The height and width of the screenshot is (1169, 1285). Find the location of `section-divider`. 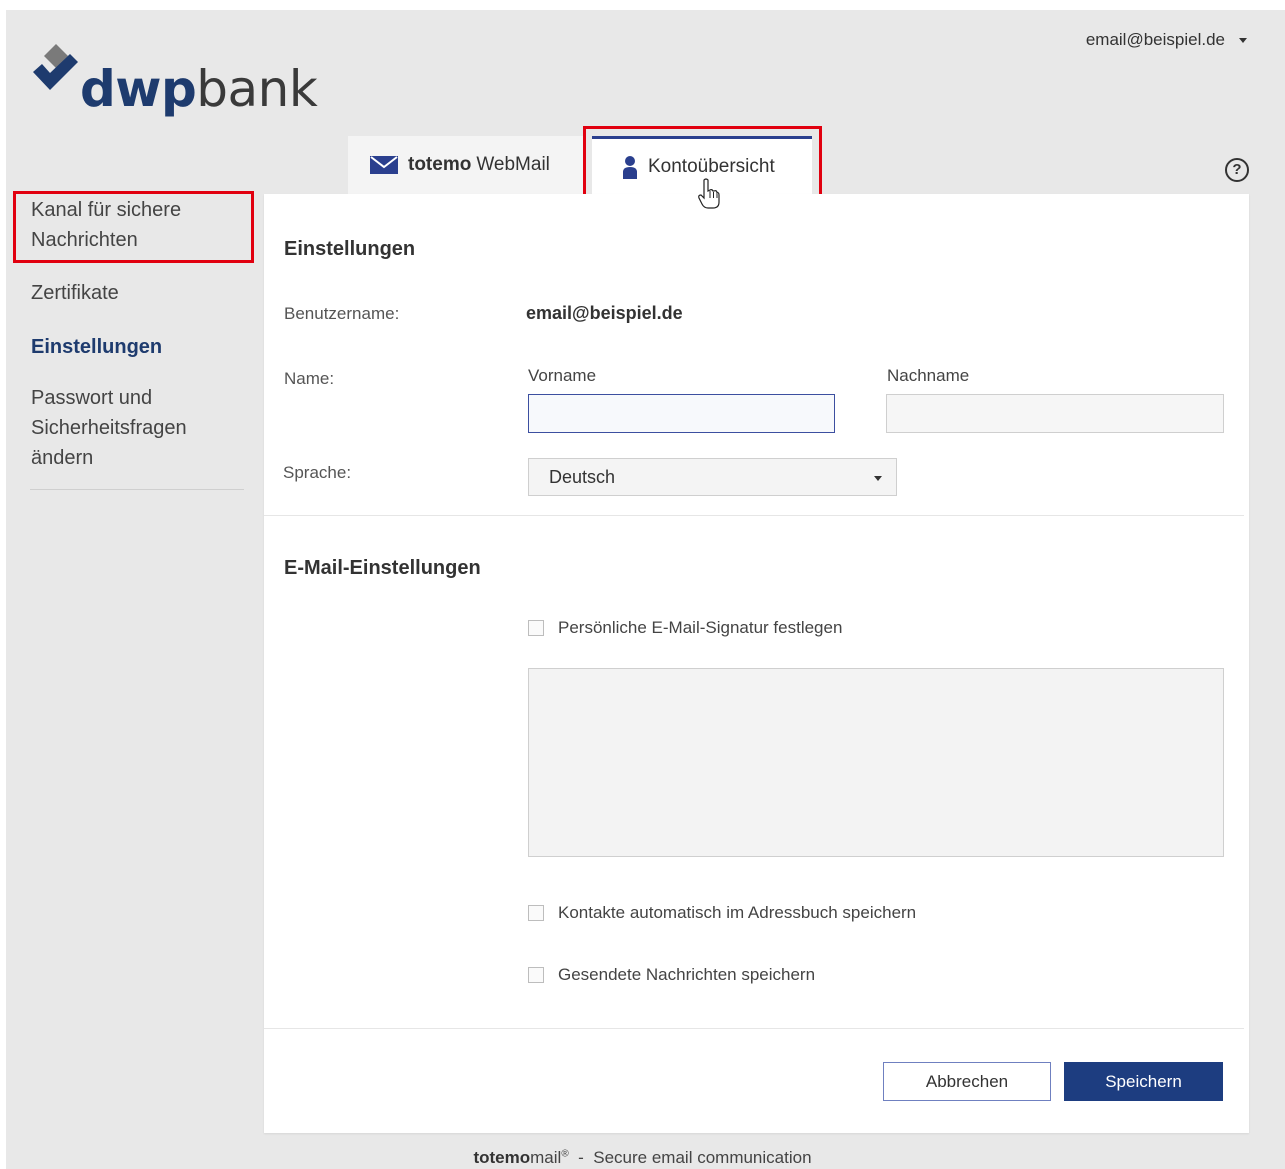

section-divider is located at coordinates (754, 515).